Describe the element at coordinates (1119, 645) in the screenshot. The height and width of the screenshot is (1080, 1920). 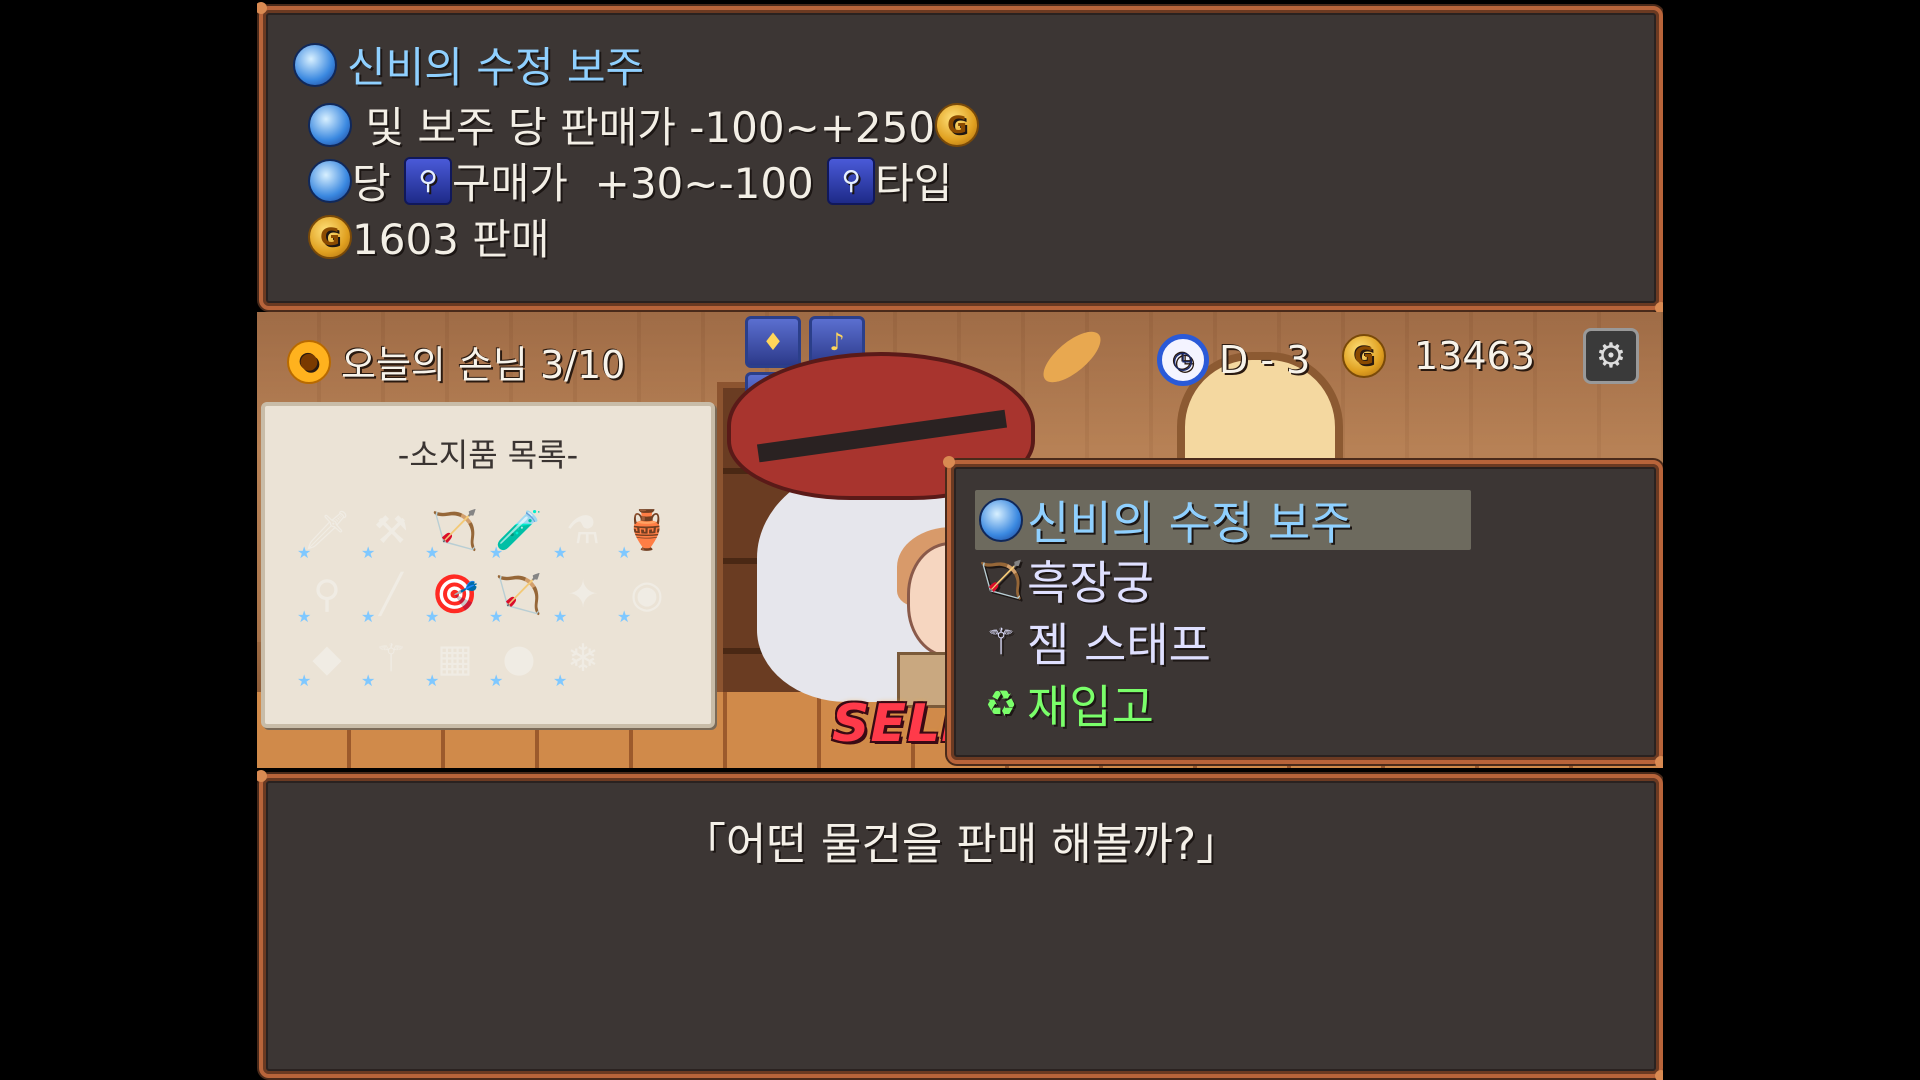
I see `menu-item-label: 젬 스태프` at that location.